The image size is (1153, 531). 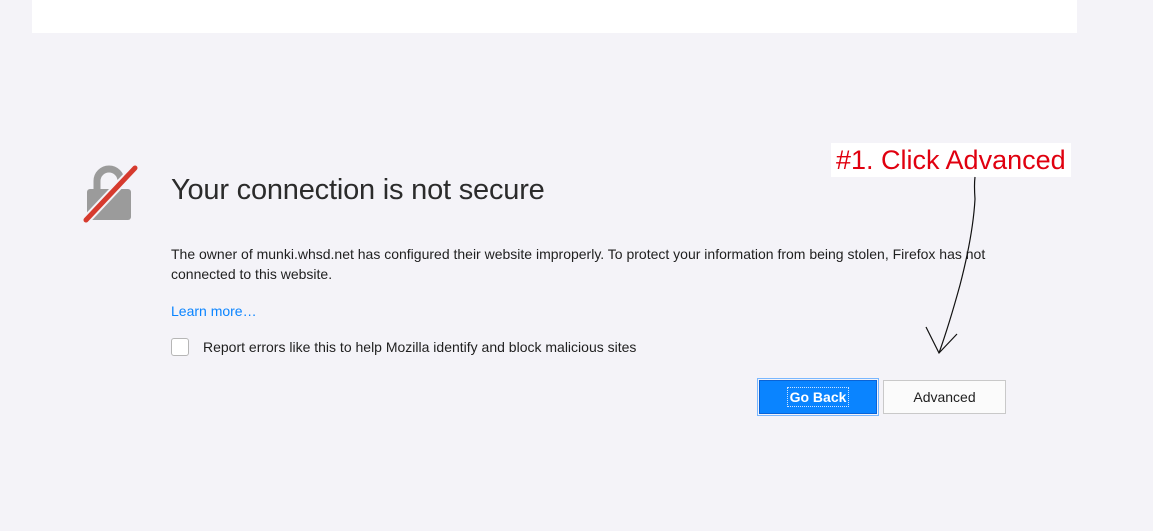 What do you see at coordinates (955, 267) in the screenshot?
I see `annotation-arrow-icon` at bounding box center [955, 267].